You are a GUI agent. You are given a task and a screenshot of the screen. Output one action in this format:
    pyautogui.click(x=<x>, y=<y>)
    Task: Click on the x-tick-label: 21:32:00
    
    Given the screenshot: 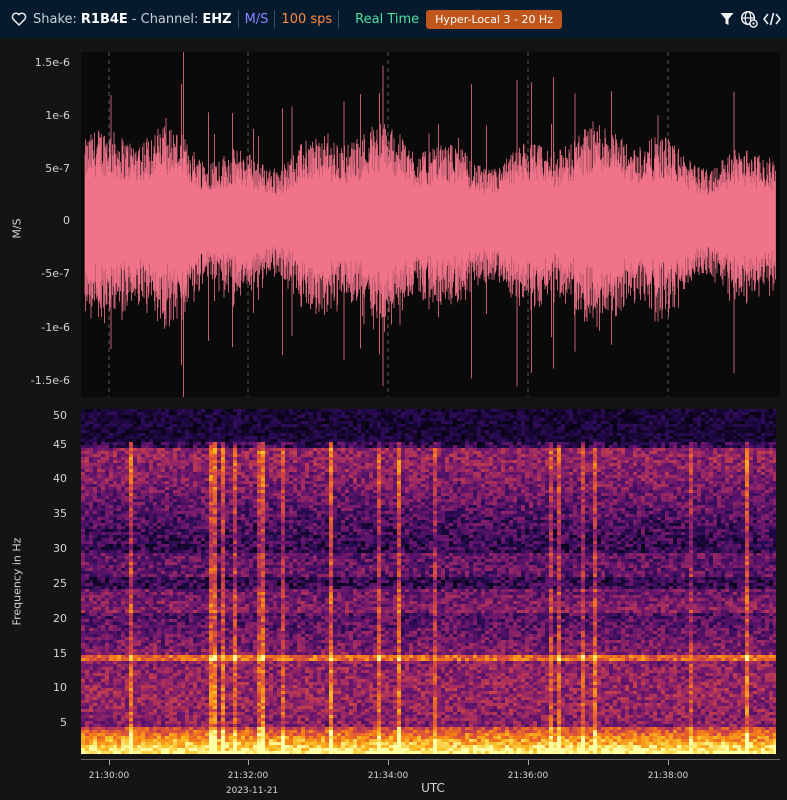 What is the action you would take?
    pyautogui.click(x=248, y=776)
    